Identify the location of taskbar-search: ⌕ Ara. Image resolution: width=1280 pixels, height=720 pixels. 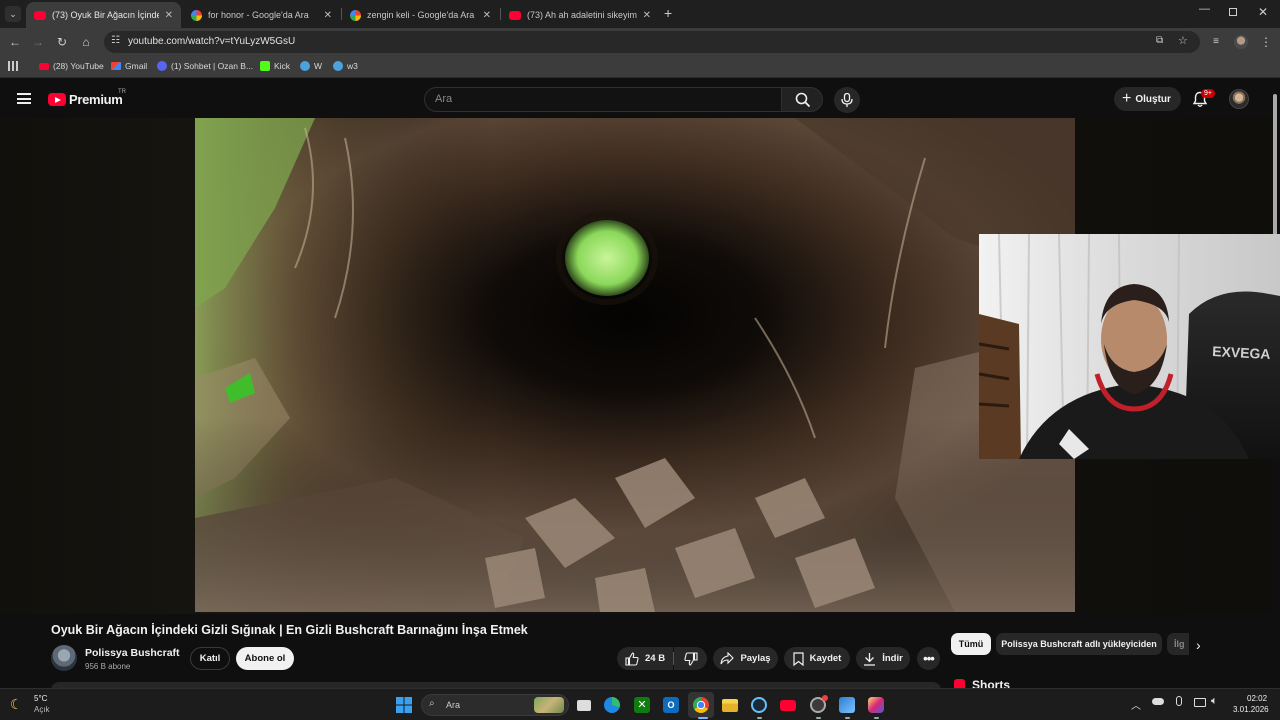
(495, 705).